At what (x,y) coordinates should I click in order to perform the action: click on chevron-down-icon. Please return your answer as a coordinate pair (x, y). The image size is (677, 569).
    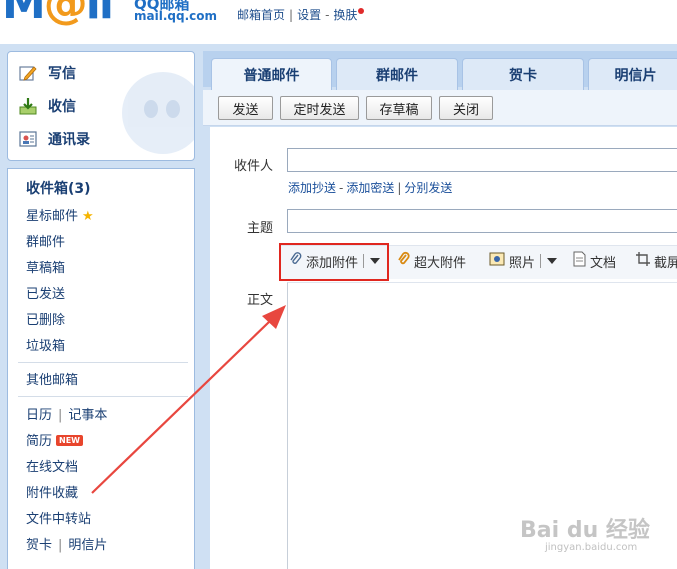
    Looking at the image, I should click on (552, 261).